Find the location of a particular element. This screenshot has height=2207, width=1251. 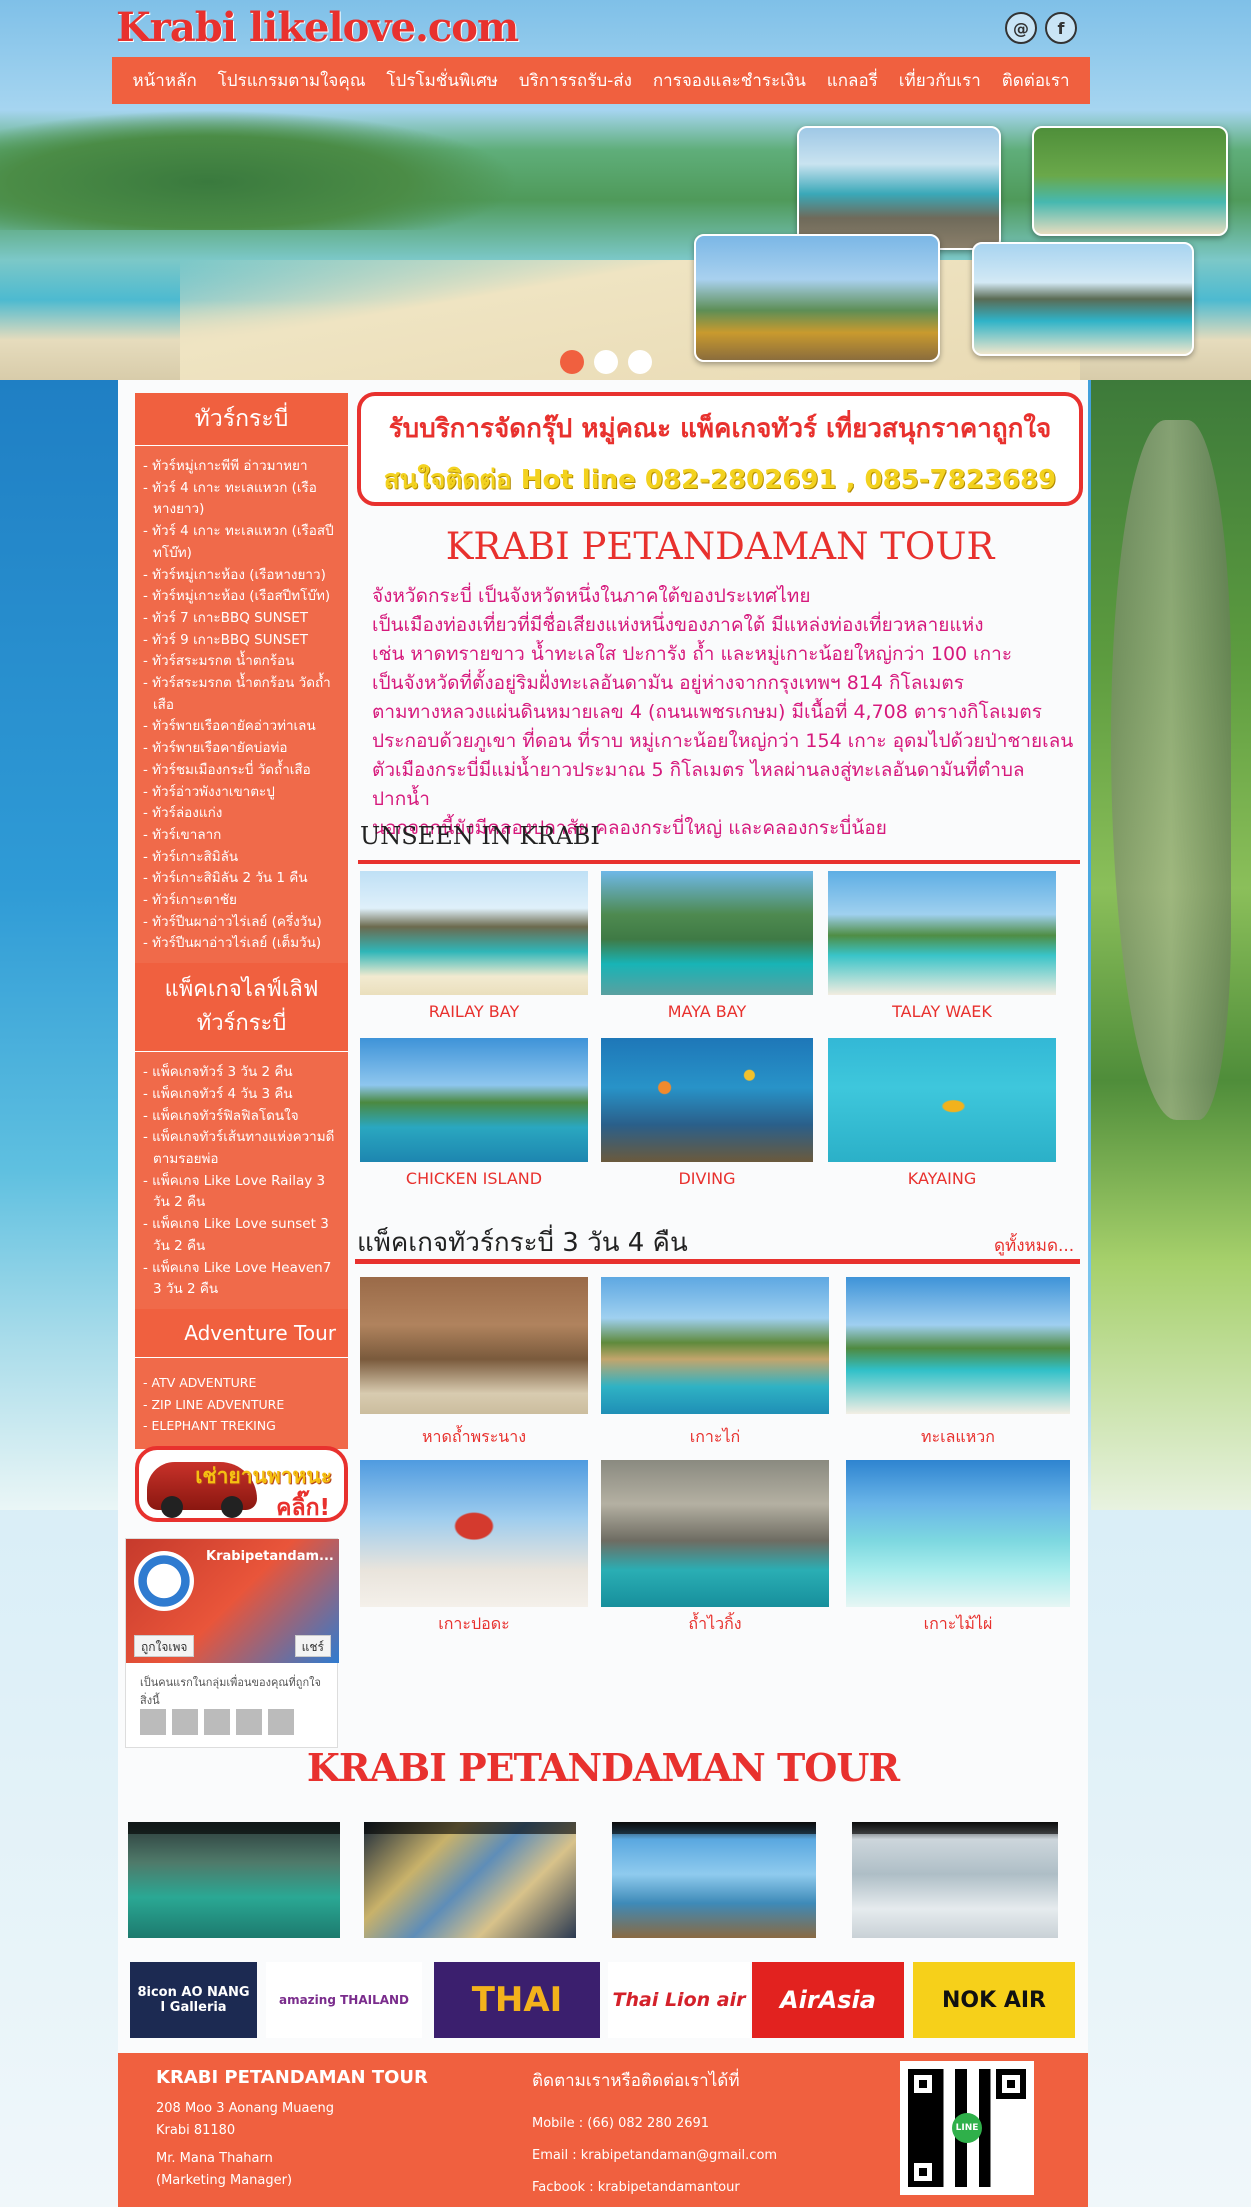

email-icon: @ is located at coordinates (1021, 28).